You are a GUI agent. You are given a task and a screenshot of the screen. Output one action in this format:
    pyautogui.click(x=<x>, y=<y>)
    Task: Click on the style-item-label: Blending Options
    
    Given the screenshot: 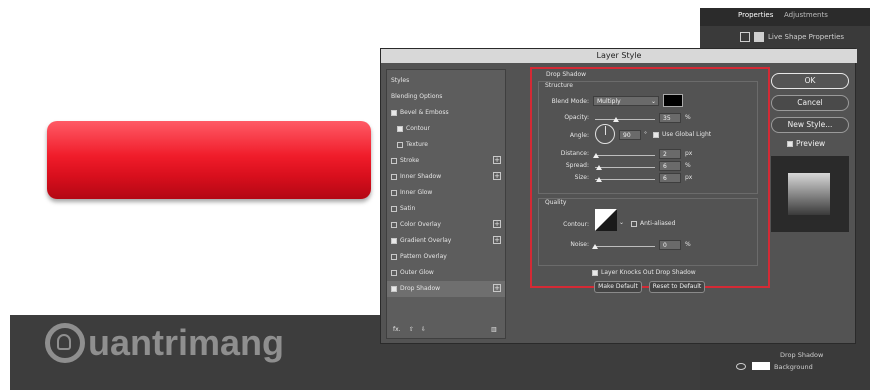 What is the action you would take?
    pyautogui.click(x=417, y=96)
    